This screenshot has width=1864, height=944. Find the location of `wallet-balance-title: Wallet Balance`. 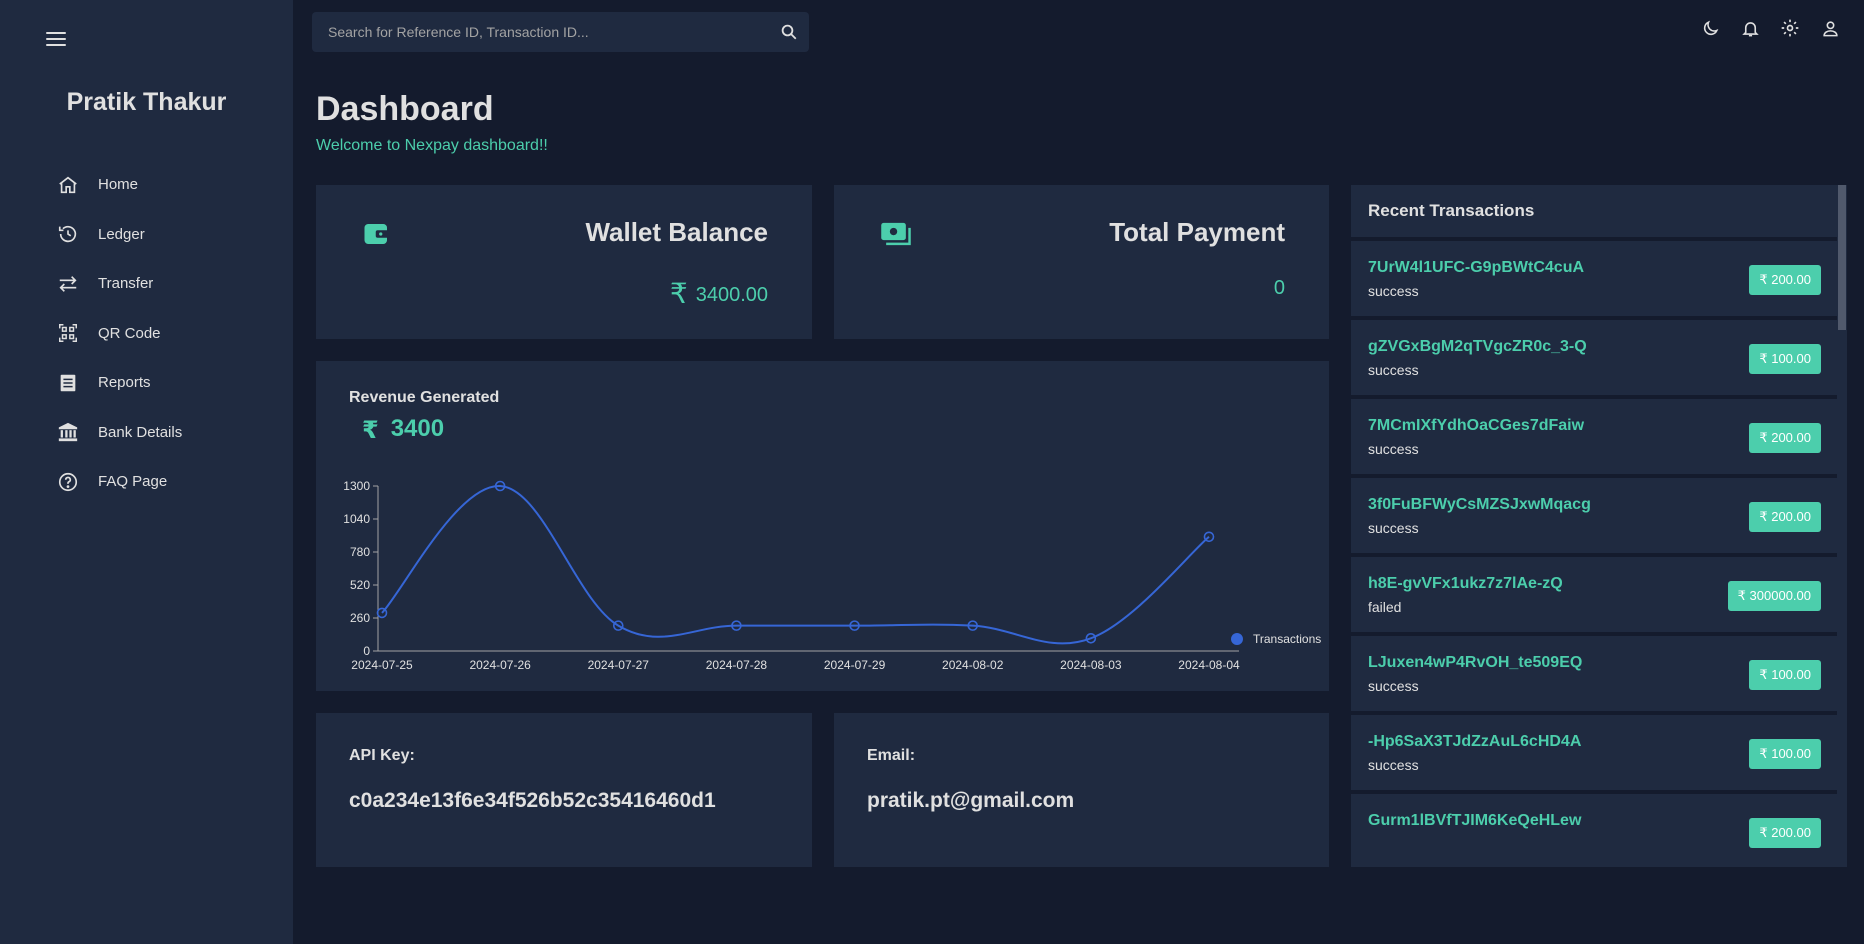

wallet-balance-title: Wallet Balance is located at coordinates (676, 232).